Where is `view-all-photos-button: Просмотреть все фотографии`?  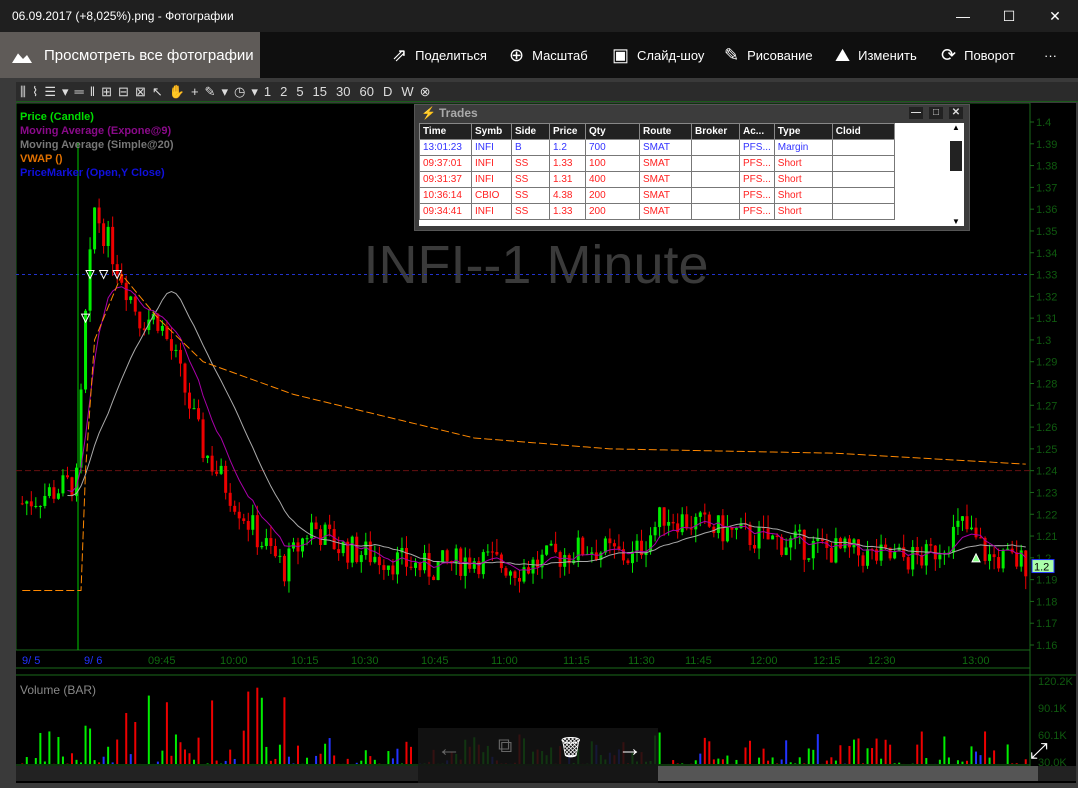
view-all-photos-button: Просмотреть все фотографии is located at coordinates (130, 55).